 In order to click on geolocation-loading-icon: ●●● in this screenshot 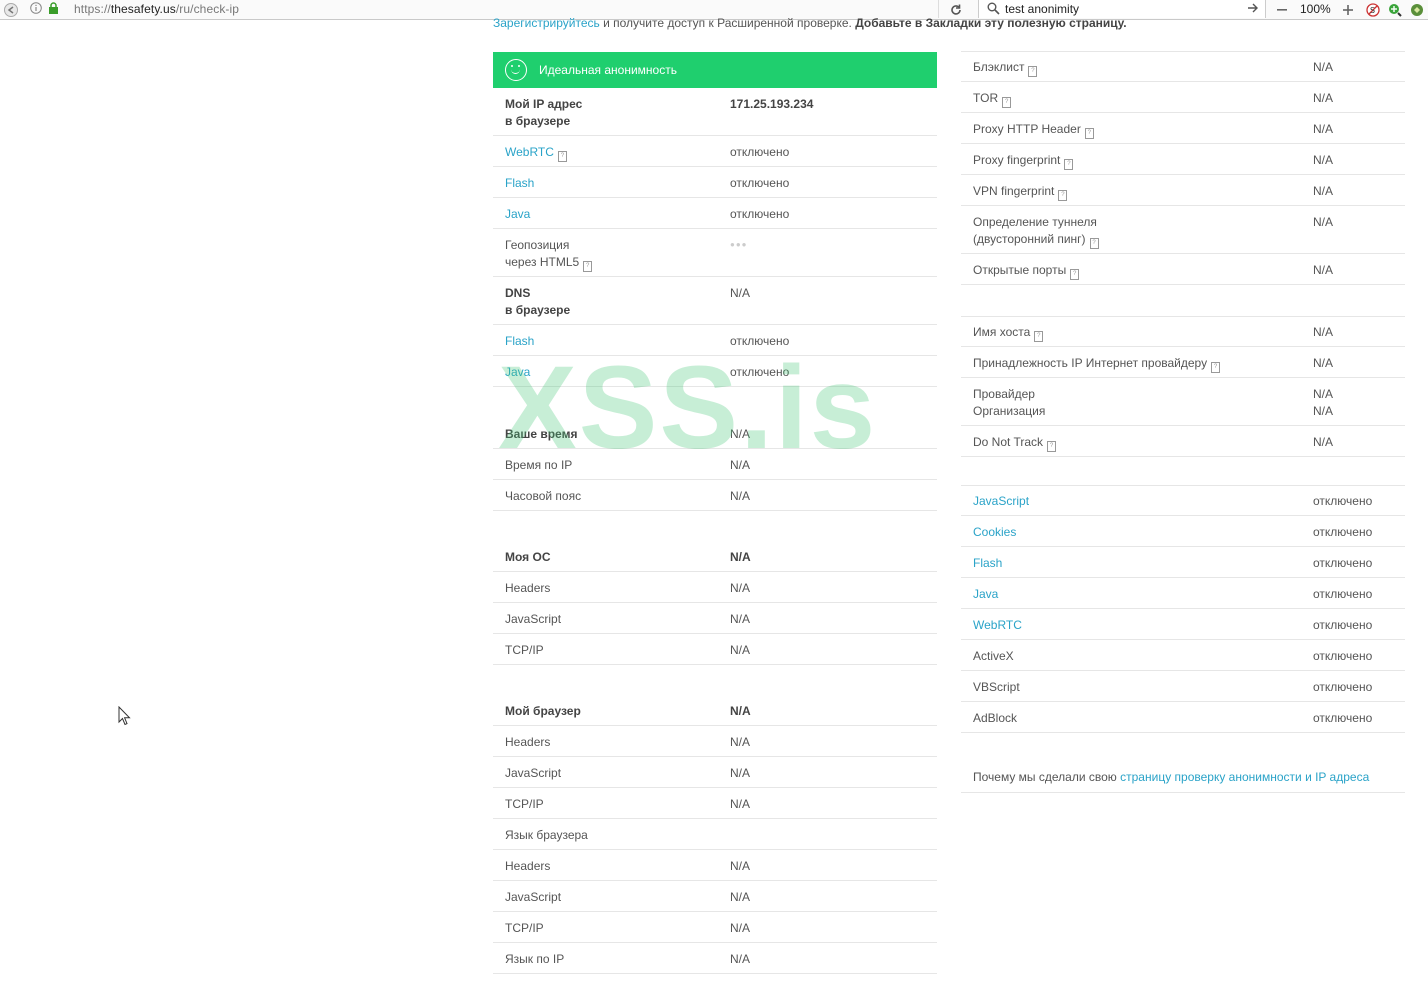, I will do `click(739, 244)`.